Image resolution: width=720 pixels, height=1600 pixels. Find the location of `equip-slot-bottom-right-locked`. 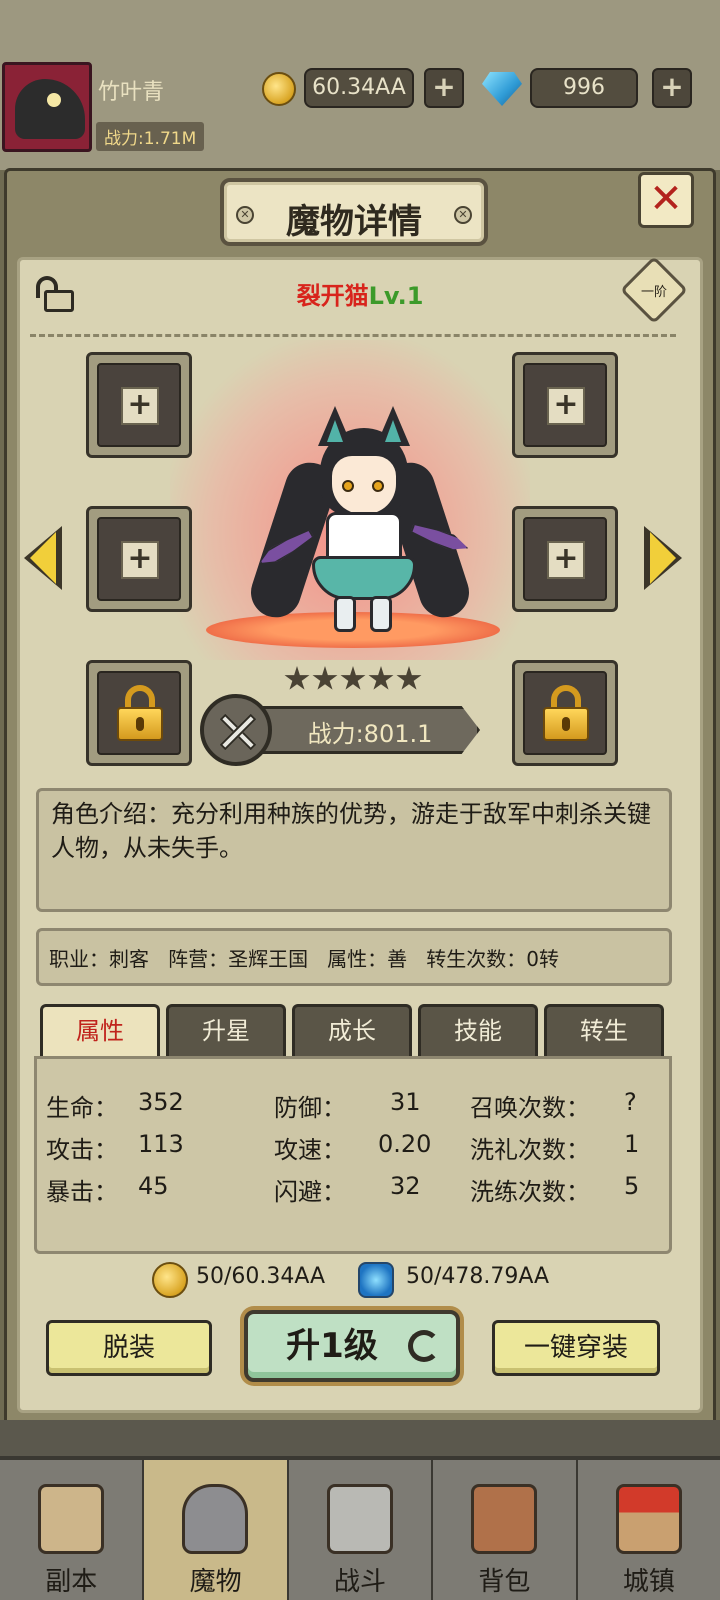

equip-slot-bottom-right-locked is located at coordinates (565, 713).